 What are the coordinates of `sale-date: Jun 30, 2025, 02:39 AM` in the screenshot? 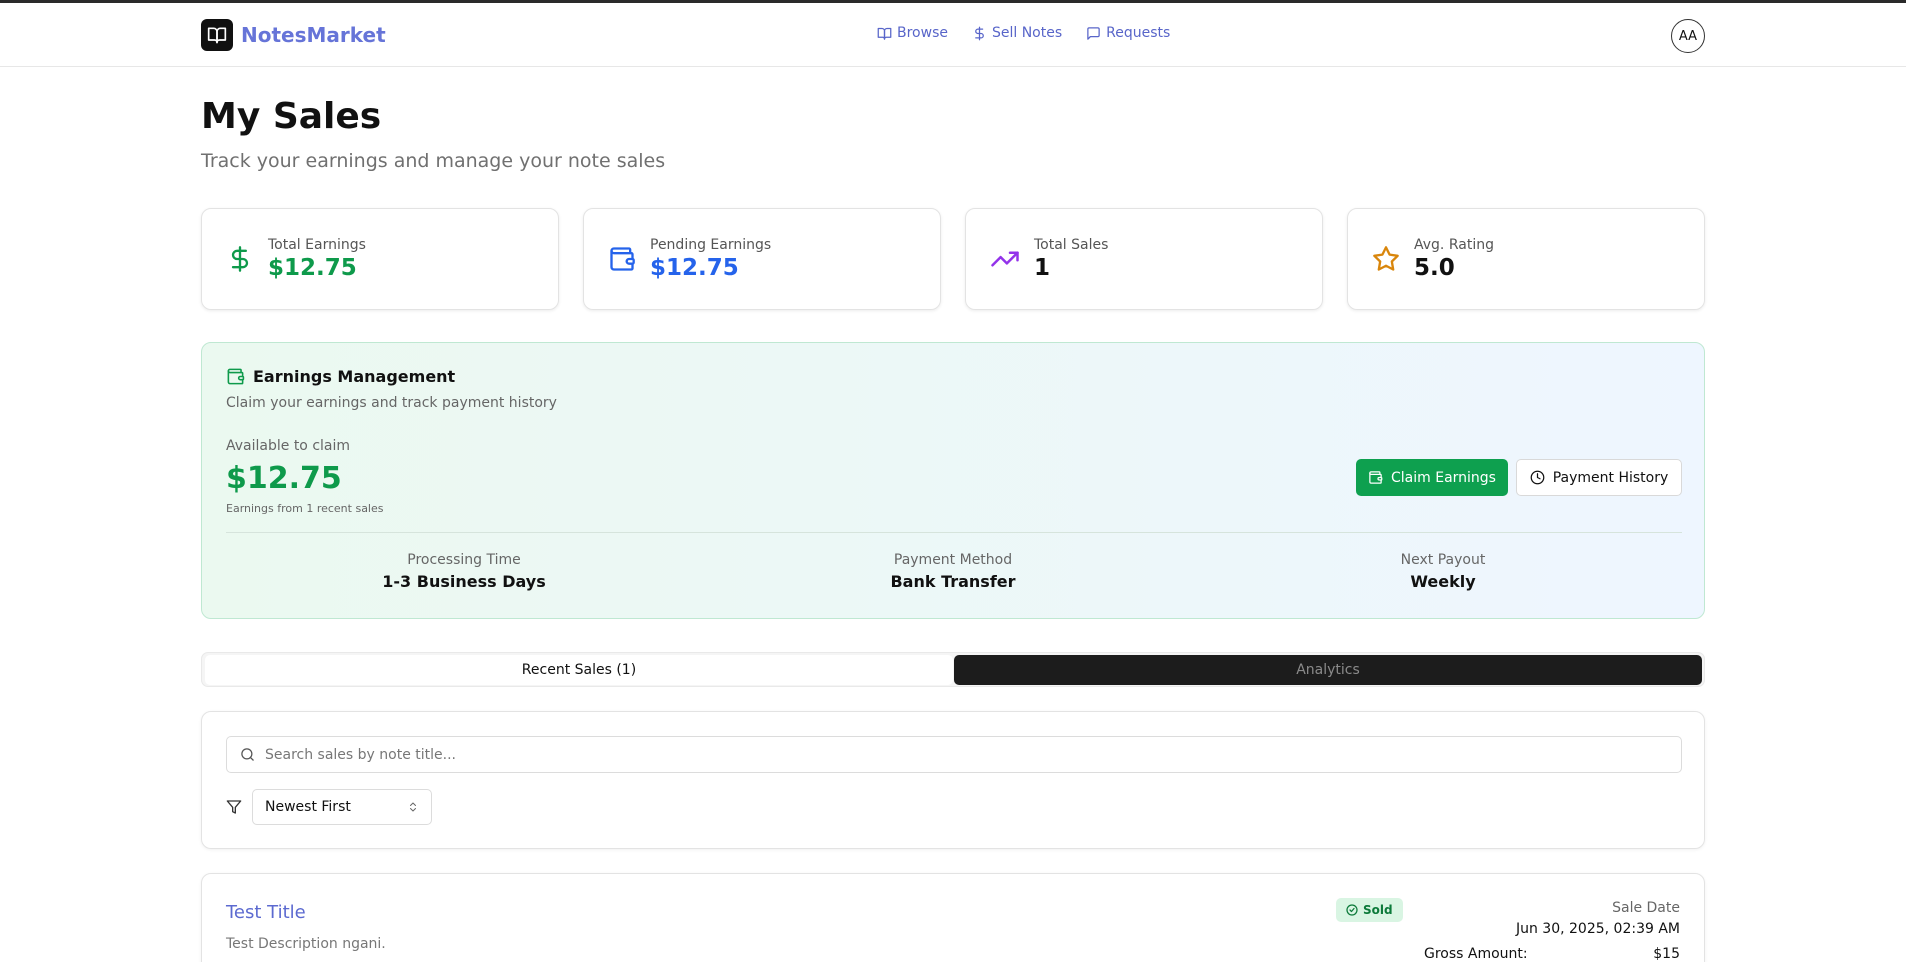 It's located at (1597, 929).